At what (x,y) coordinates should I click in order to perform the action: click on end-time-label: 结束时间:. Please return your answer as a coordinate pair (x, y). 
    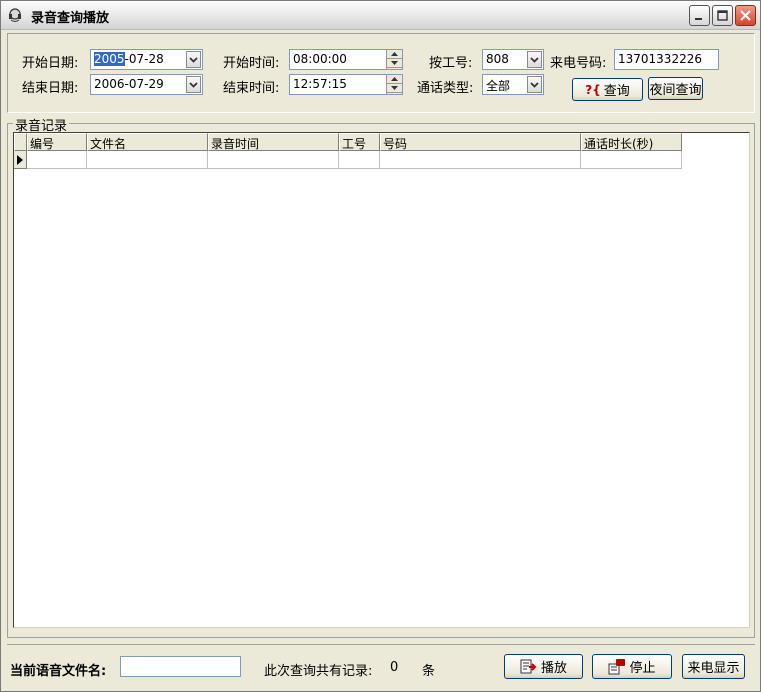
    Looking at the image, I should click on (251, 88).